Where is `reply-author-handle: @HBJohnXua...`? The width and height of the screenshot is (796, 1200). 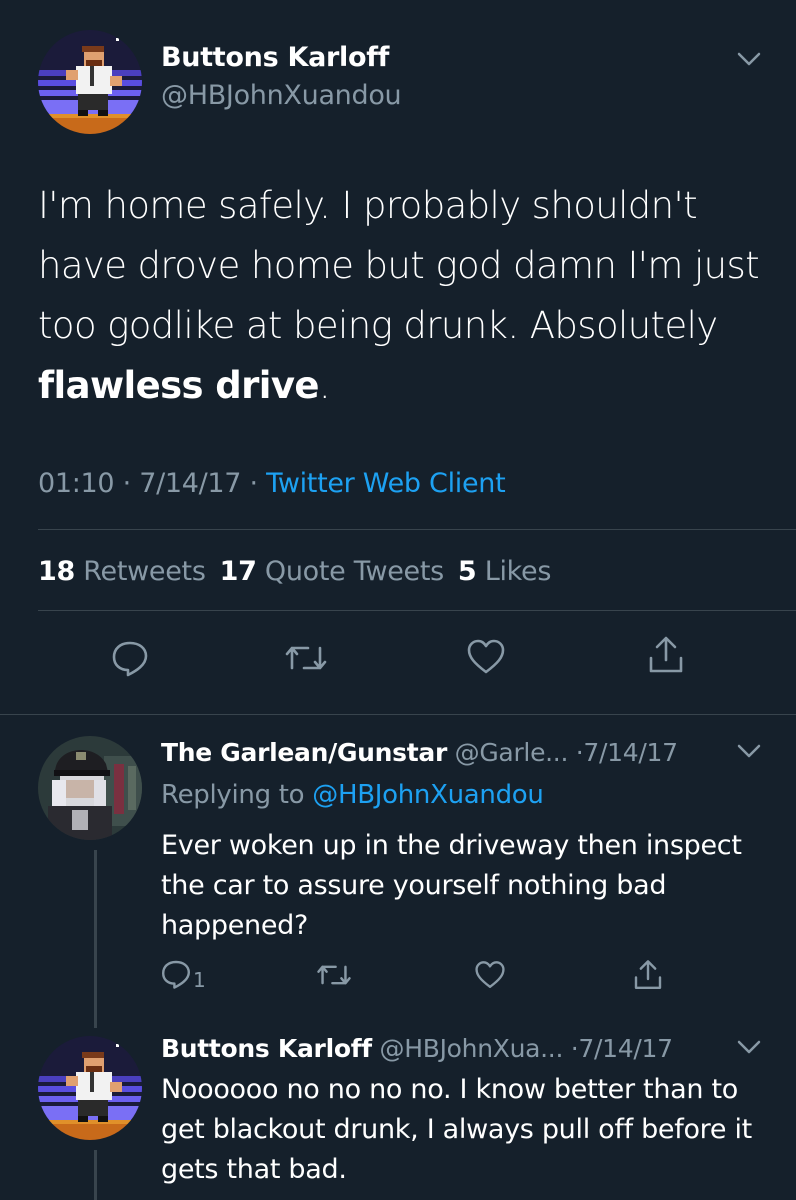
reply-author-handle: @HBJohnXua... is located at coordinates (472, 1048).